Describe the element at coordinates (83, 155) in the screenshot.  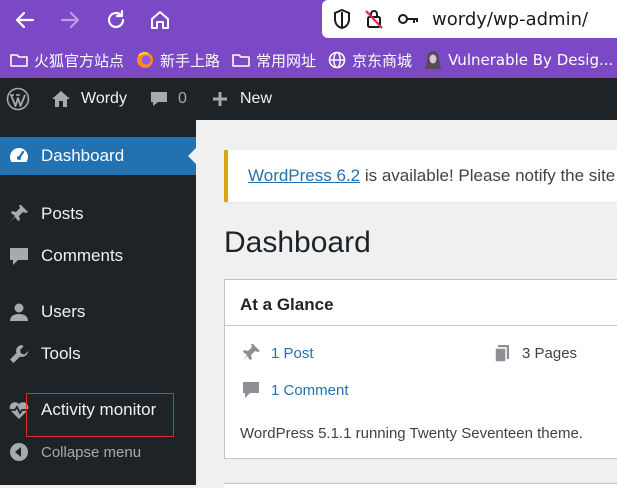
I see `sidebar-item-label: Dashboard` at that location.